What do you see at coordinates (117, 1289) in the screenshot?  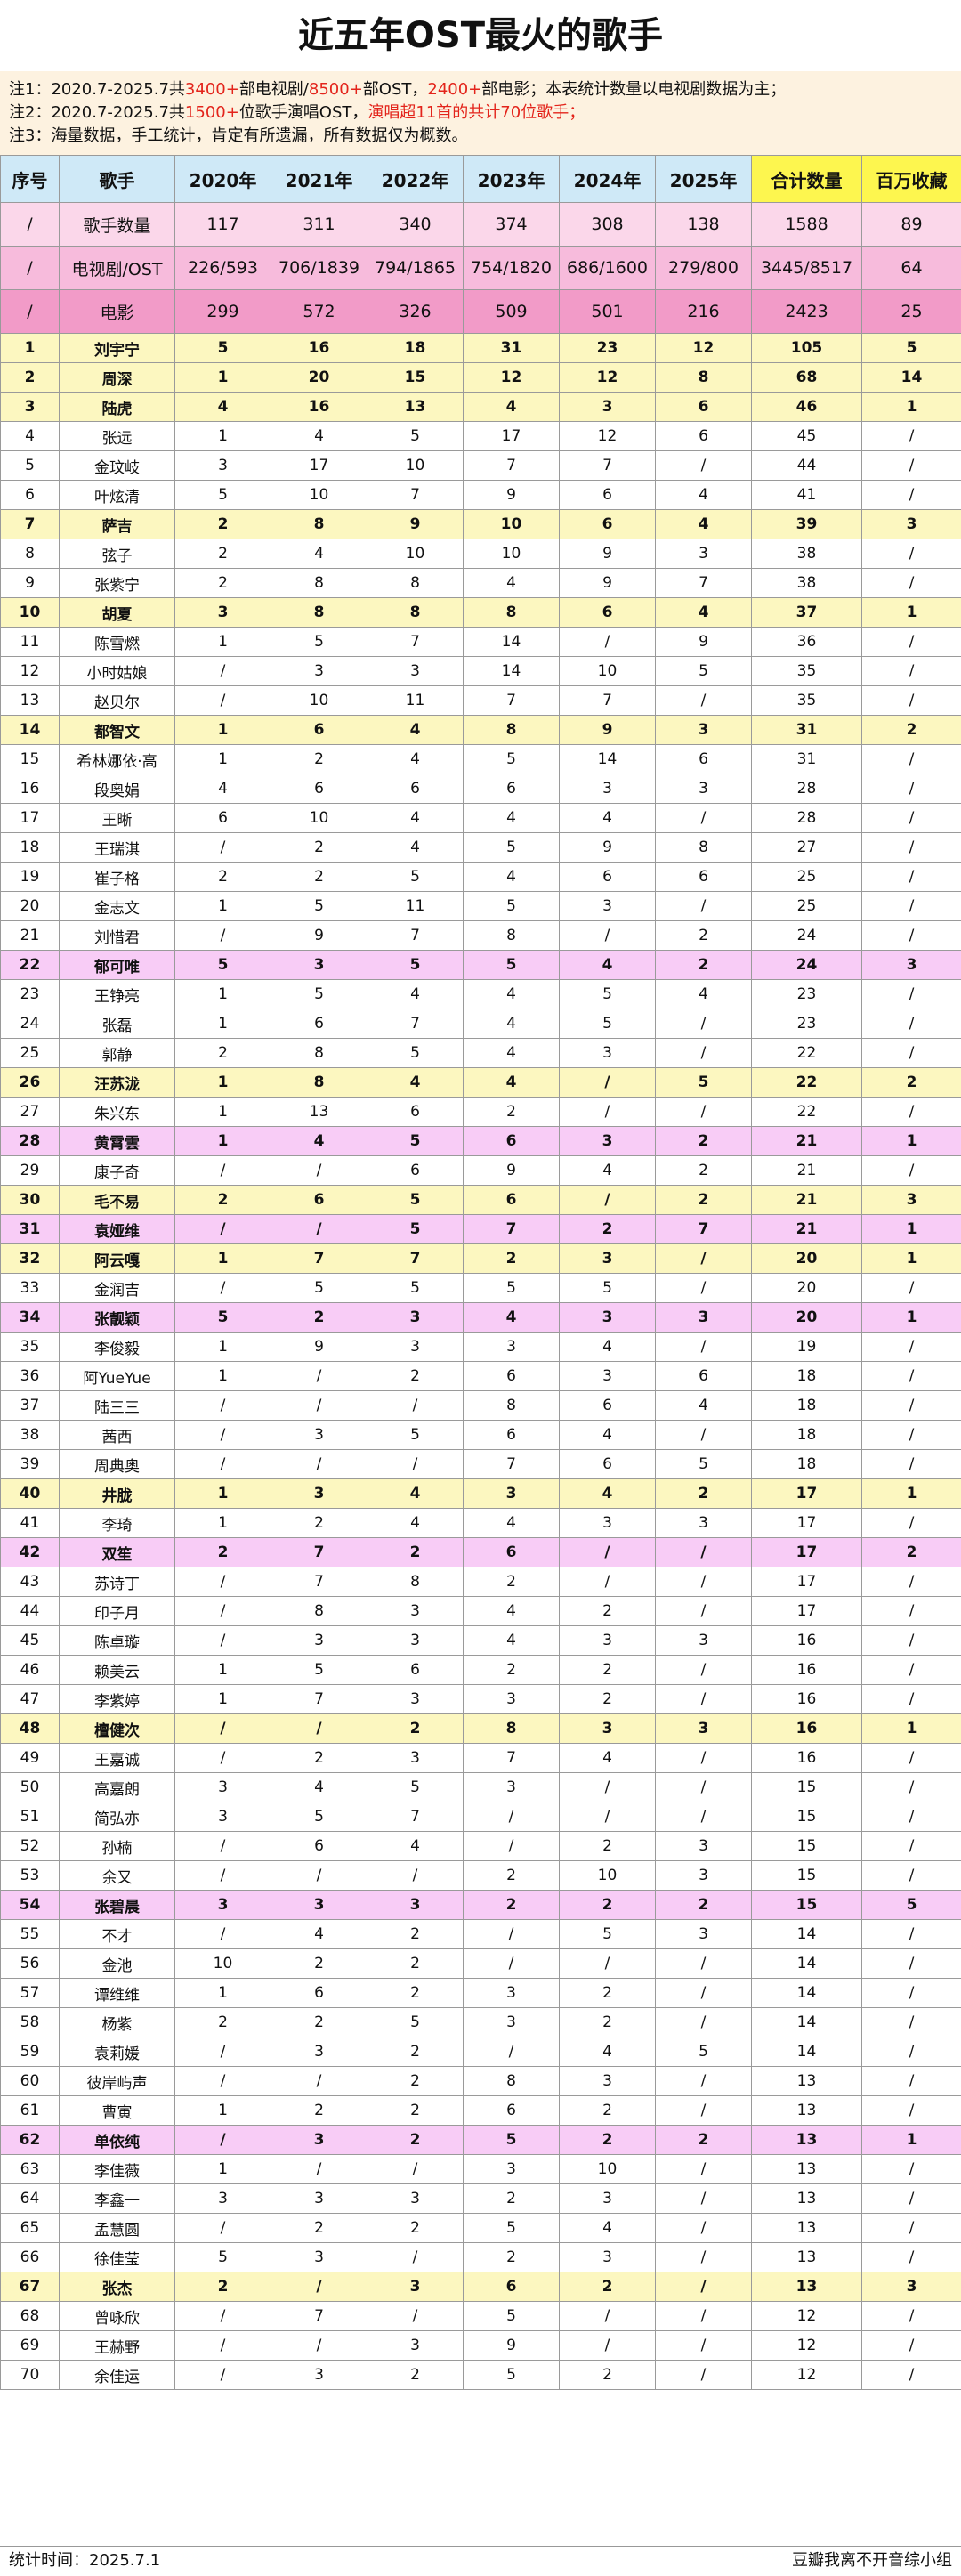 I see `singer-name-cell: 金润吉` at bounding box center [117, 1289].